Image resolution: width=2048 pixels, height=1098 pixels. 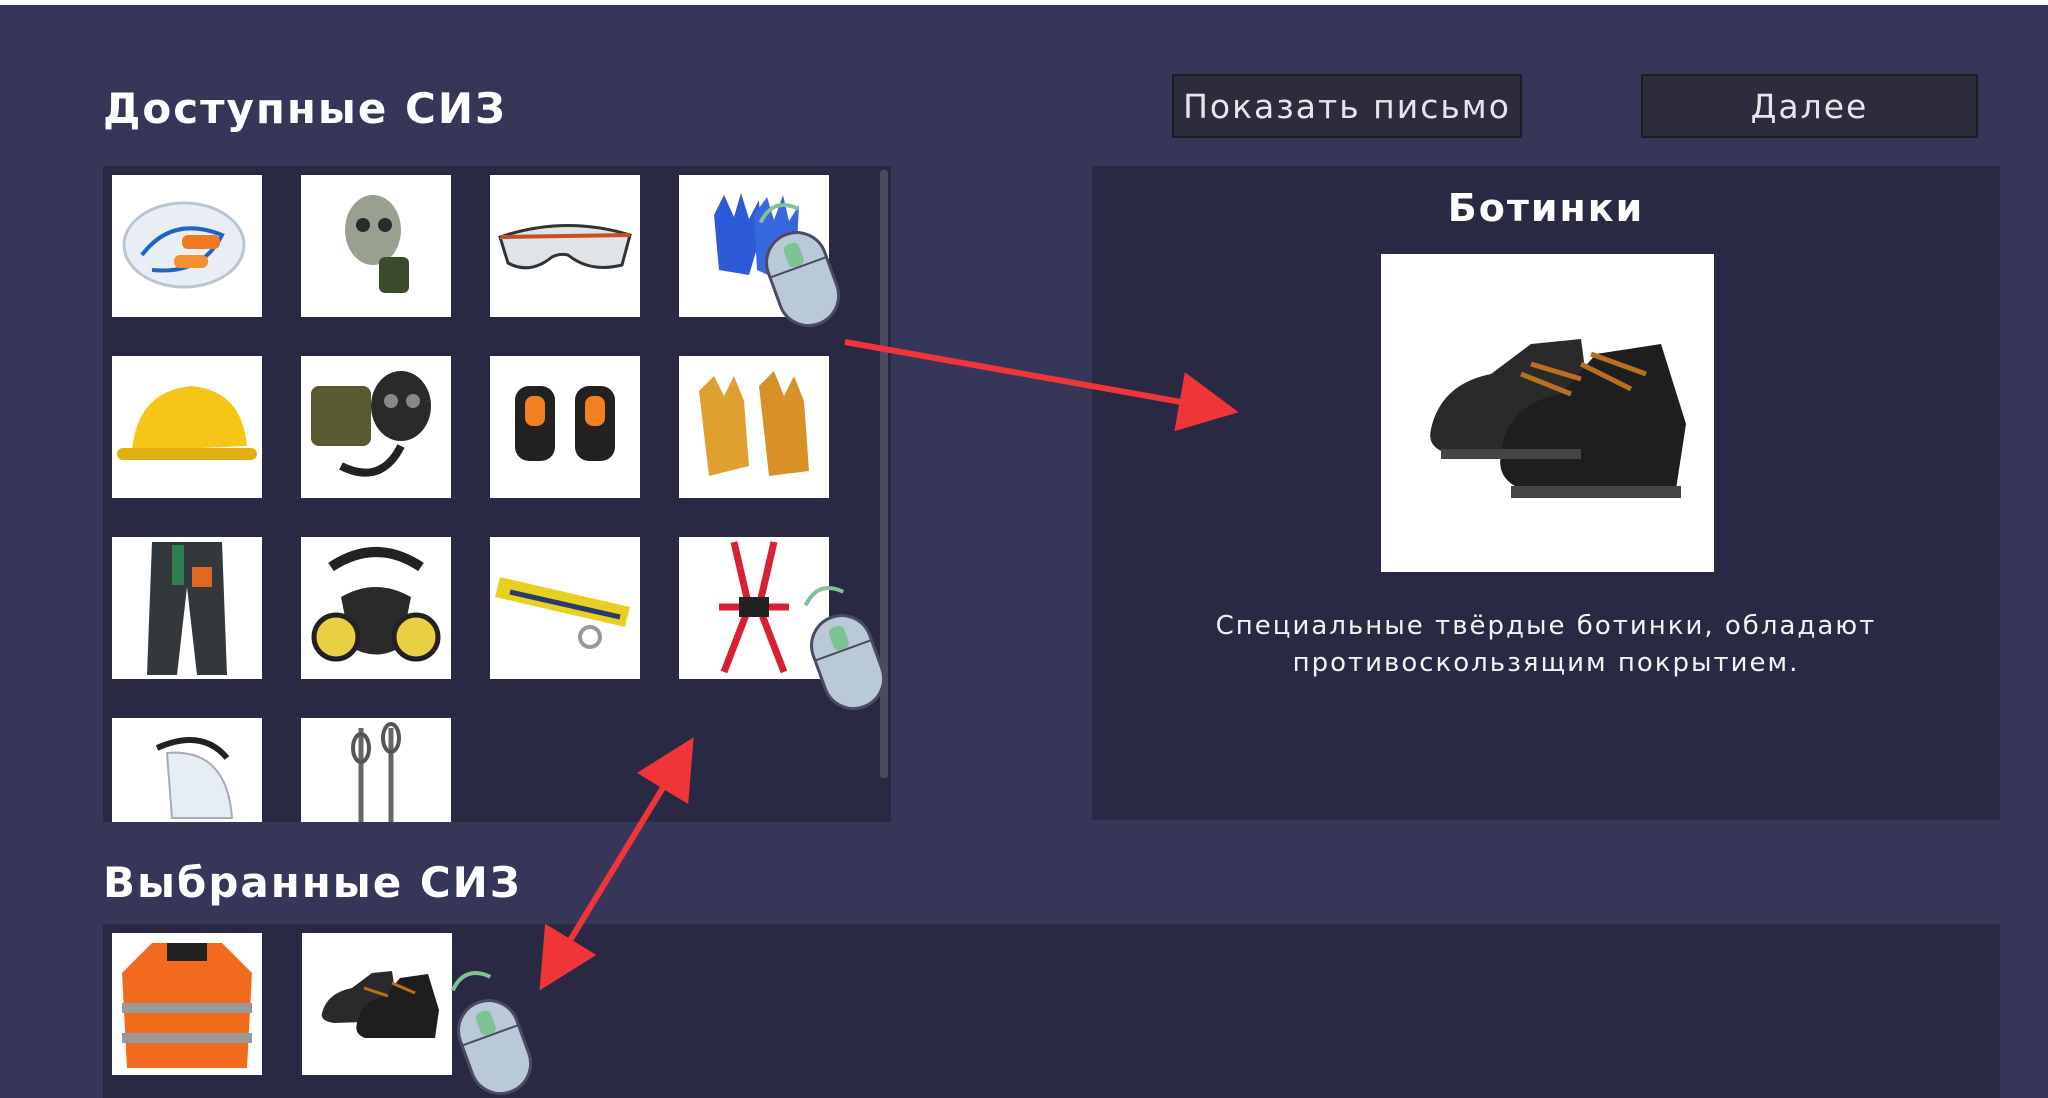 What do you see at coordinates (562, 613) in the screenshot?
I see `safety-belt-icon` at bounding box center [562, 613].